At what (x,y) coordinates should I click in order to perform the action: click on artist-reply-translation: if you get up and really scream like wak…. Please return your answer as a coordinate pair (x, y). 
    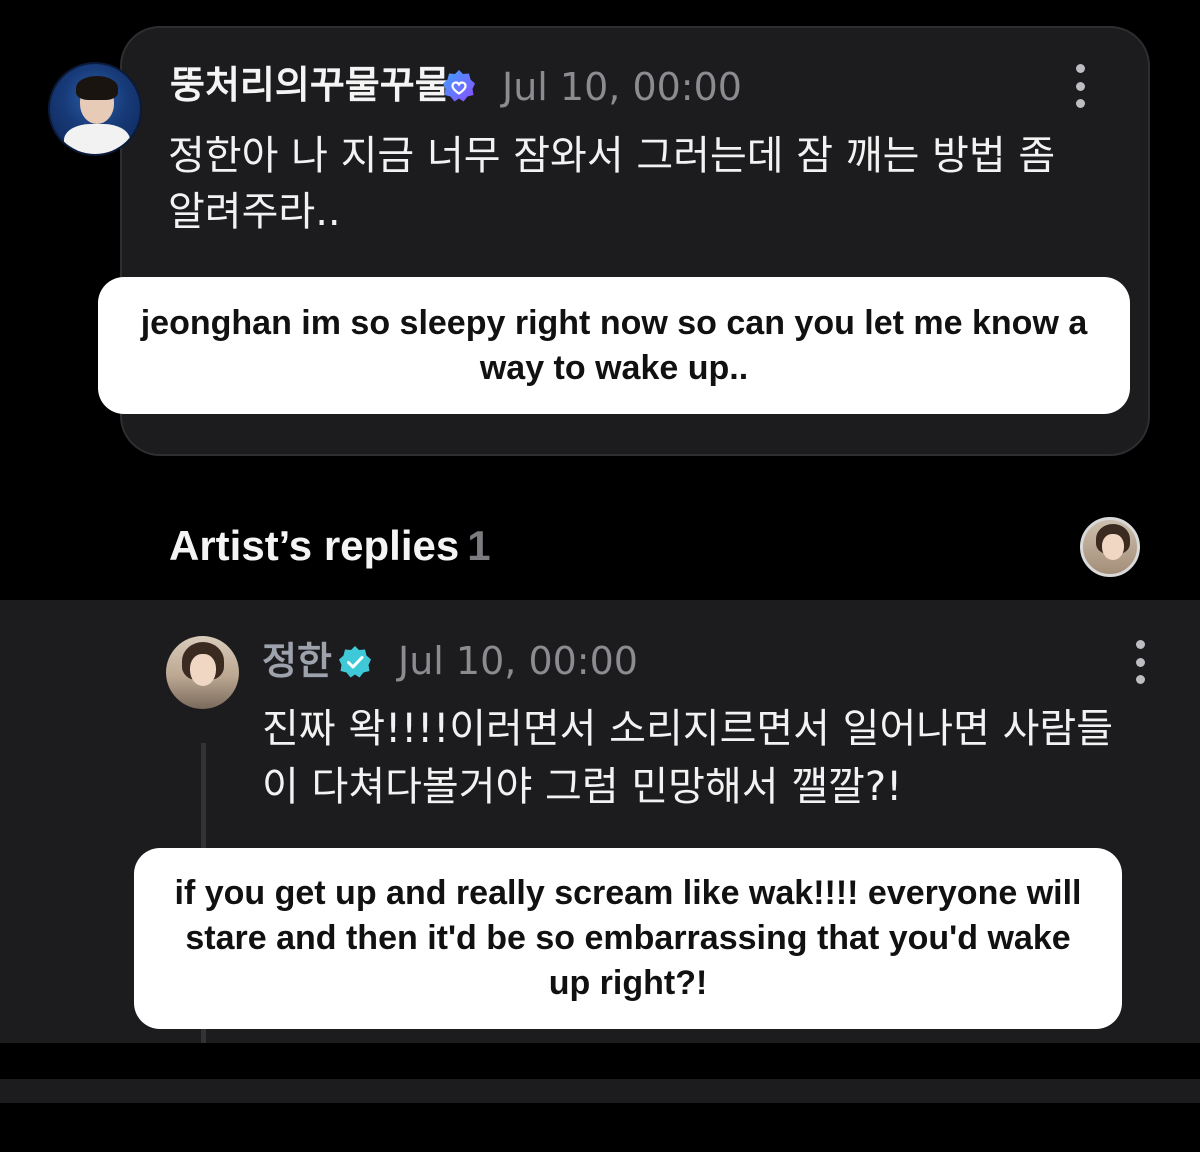
    Looking at the image, I should click on (628, 938).